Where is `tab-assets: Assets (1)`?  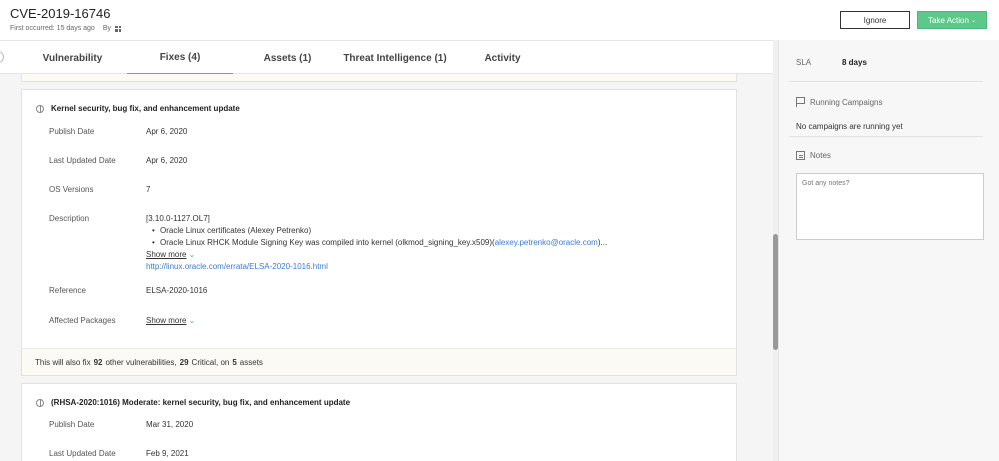 tab-assets: Assets (1) is located at coordinates (287, 58).